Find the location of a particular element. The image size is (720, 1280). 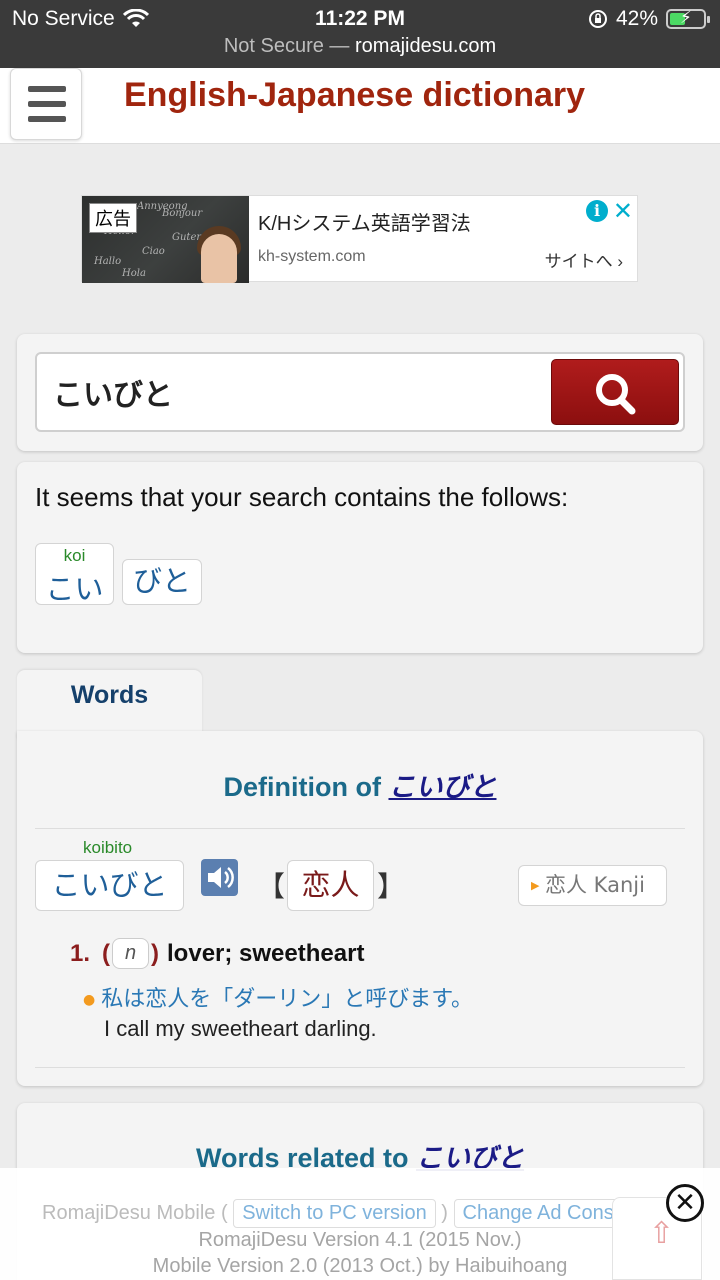

security-label: Not Secure — is located at coordinates (286, 46).